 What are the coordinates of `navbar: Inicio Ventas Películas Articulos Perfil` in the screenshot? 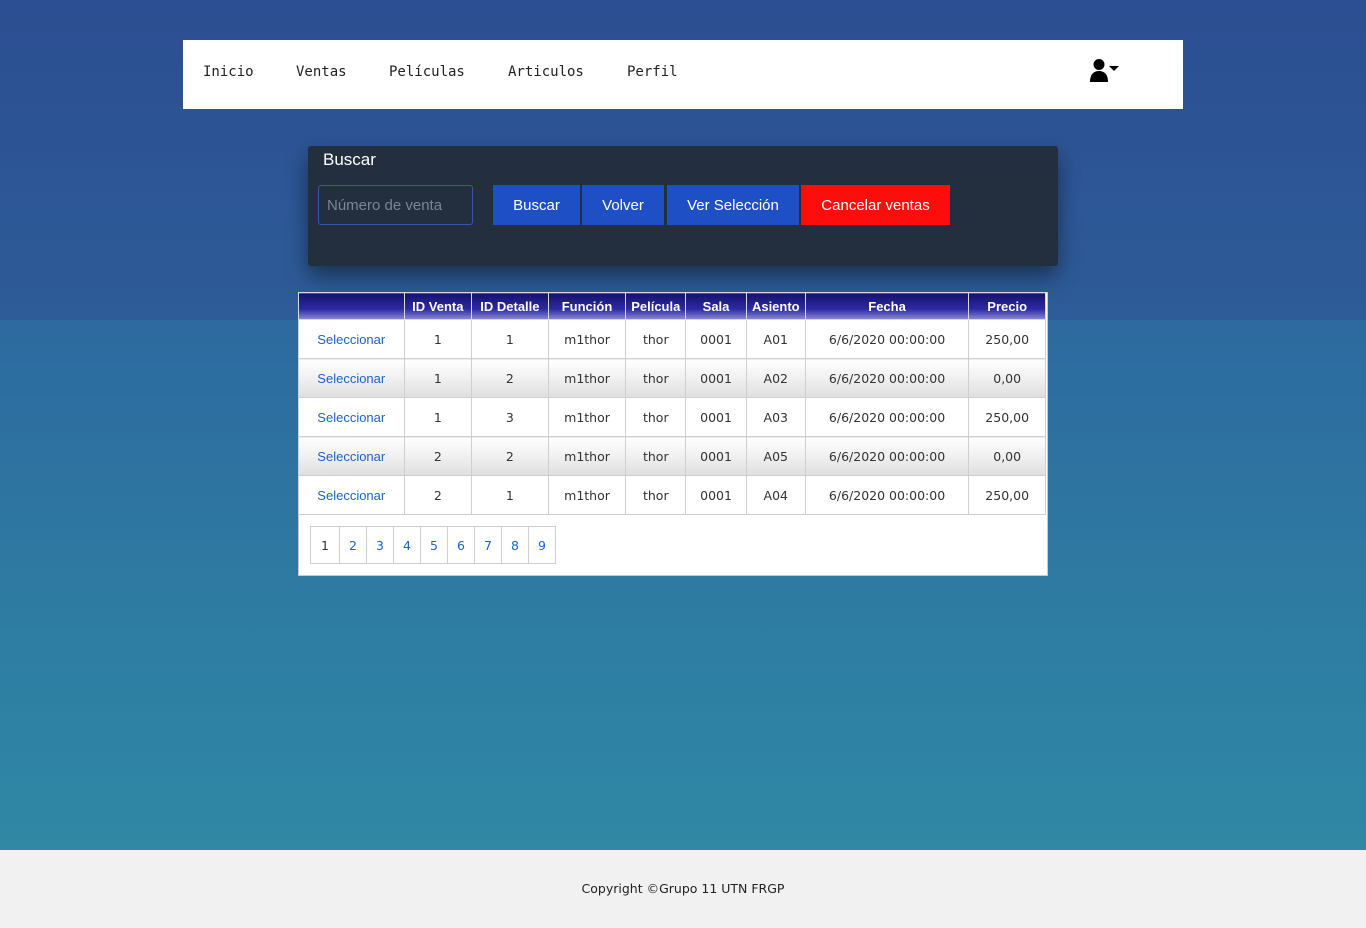 It's located at (683, 74).